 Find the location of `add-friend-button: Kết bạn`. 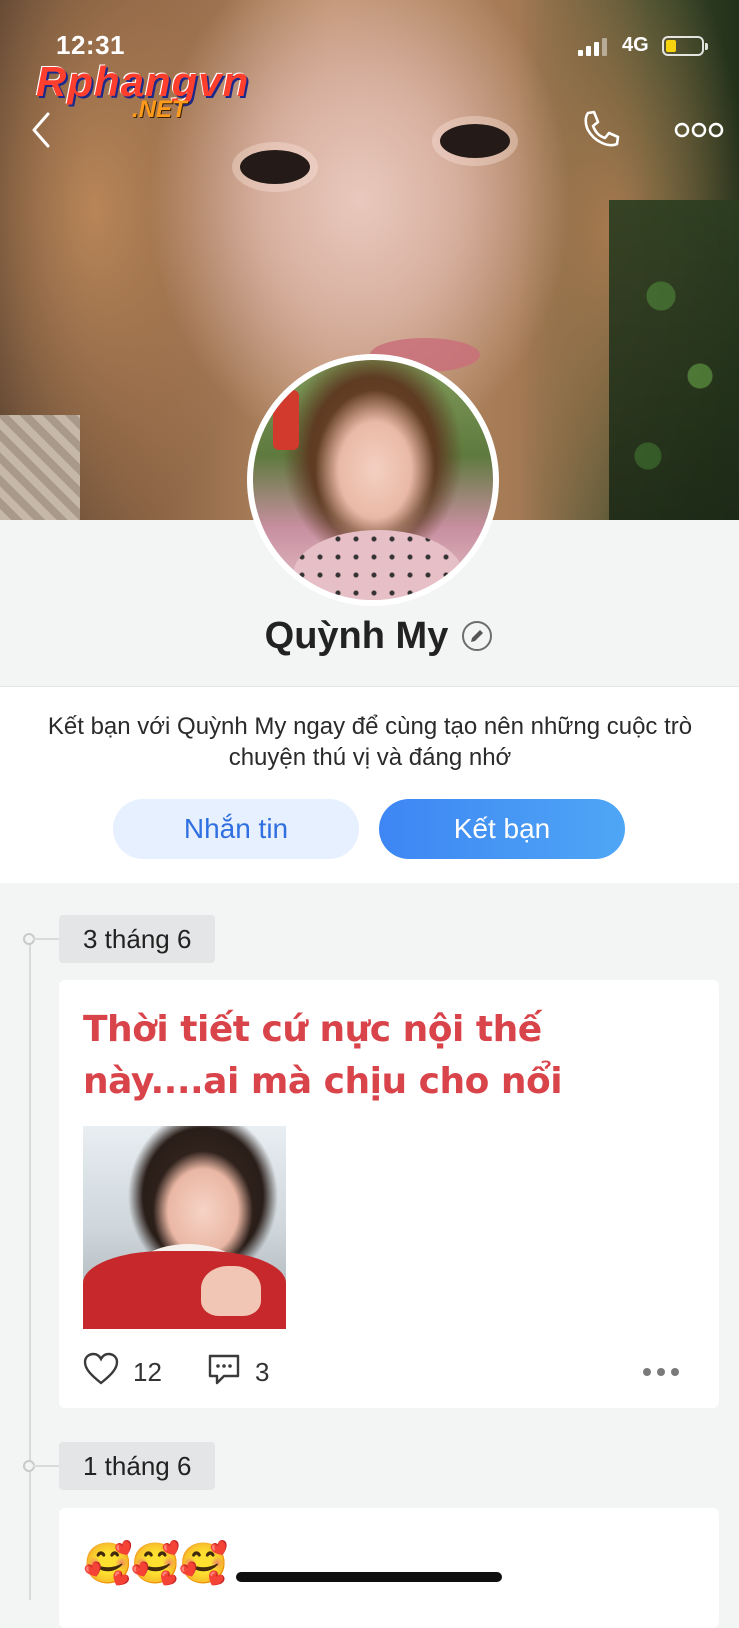

add-friend-button: Kết bạn is located at coordinates (502, 829).